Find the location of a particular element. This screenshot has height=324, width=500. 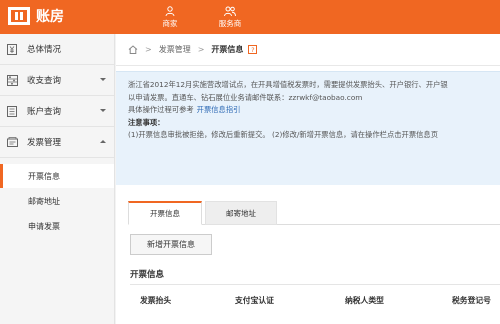

logo: 账房 is located at coordinates (36, 16).